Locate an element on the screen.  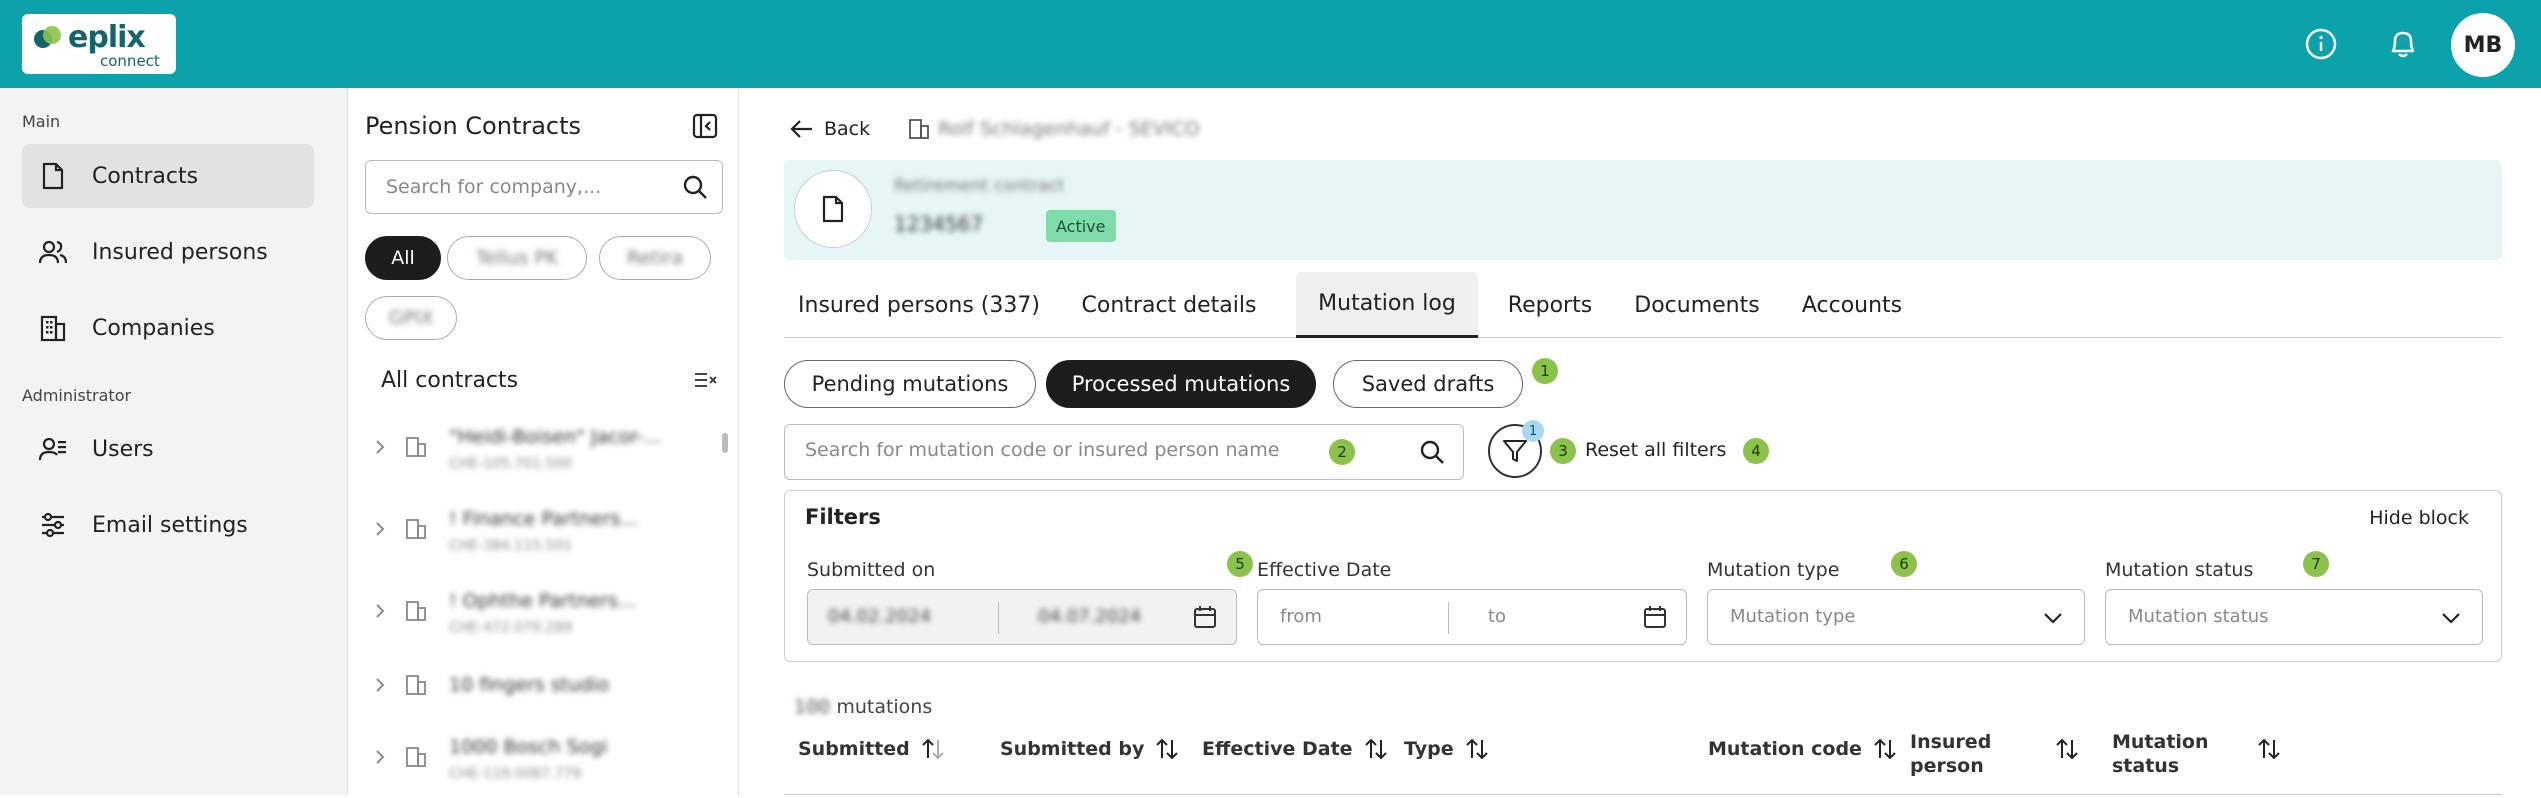
sidebar-item-label: Companies is located at coordinates (153, 328).